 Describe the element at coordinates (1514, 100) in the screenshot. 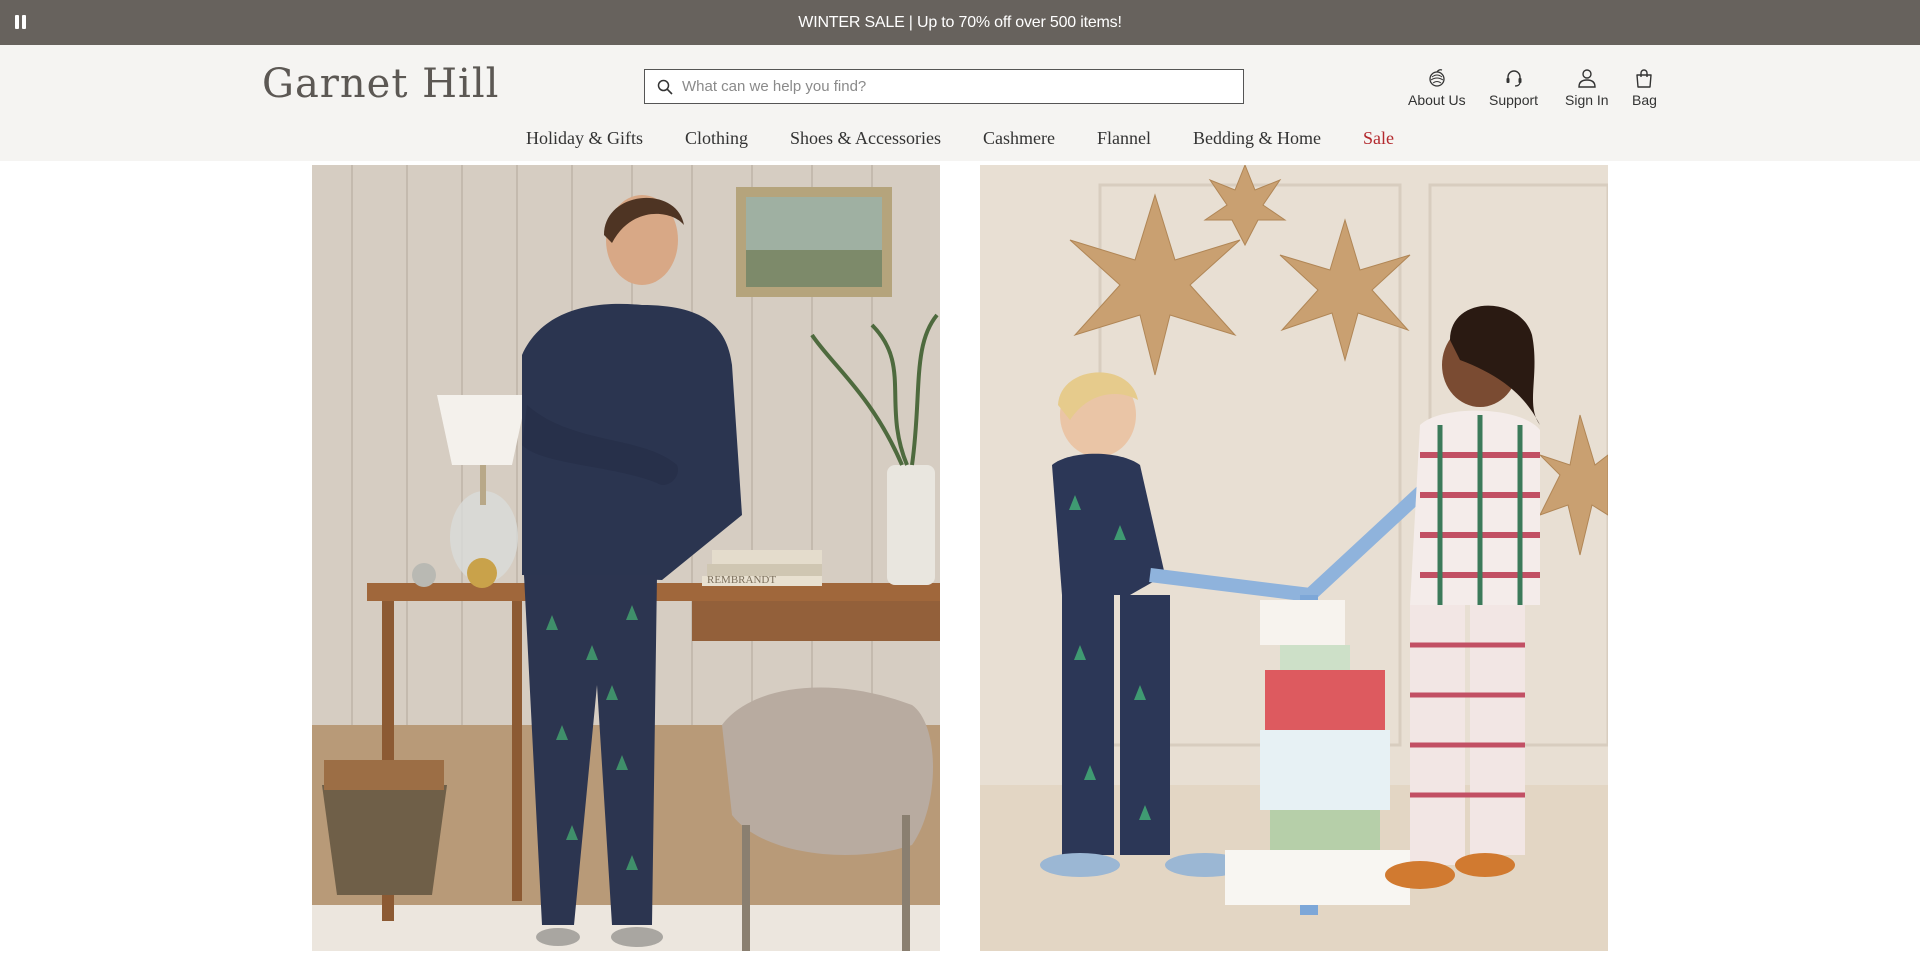

I see `support-label: Support` at that location.